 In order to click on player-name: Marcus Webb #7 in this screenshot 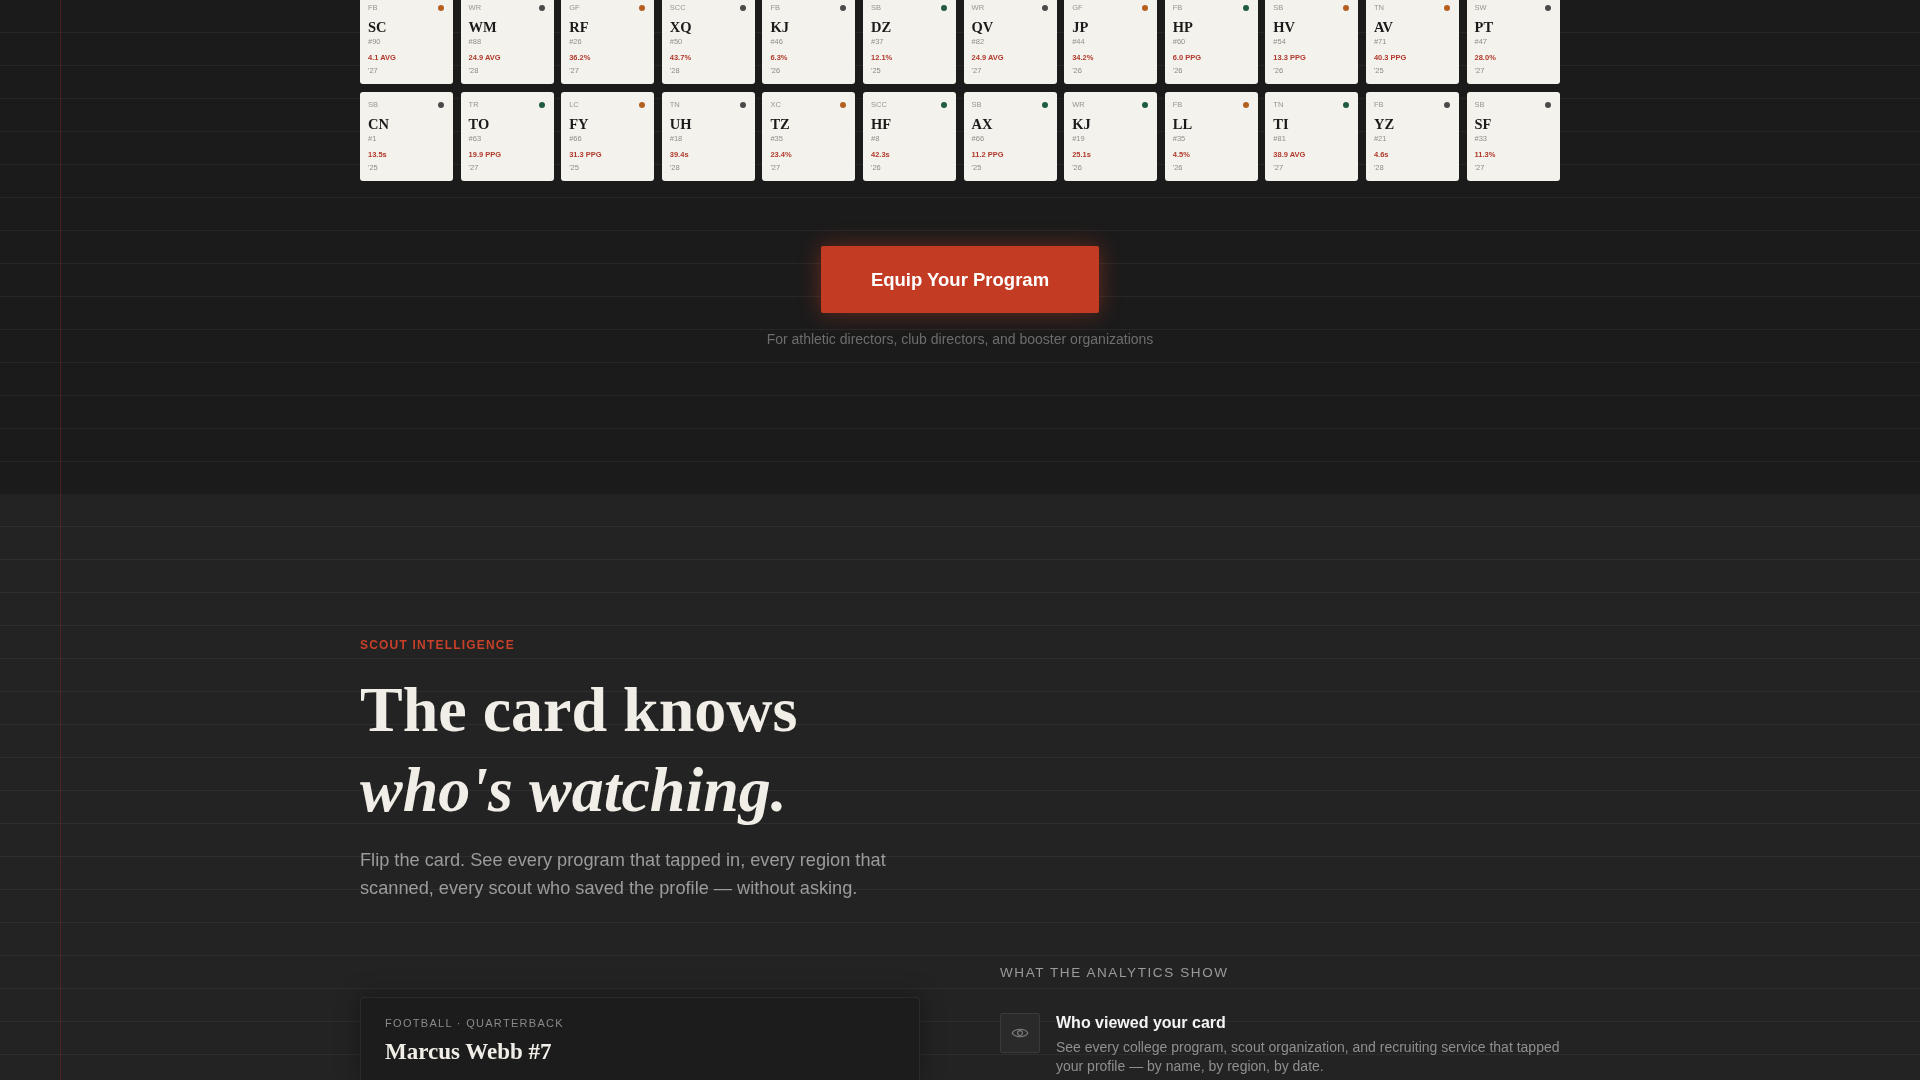, I will do `click(469, 1052)`.